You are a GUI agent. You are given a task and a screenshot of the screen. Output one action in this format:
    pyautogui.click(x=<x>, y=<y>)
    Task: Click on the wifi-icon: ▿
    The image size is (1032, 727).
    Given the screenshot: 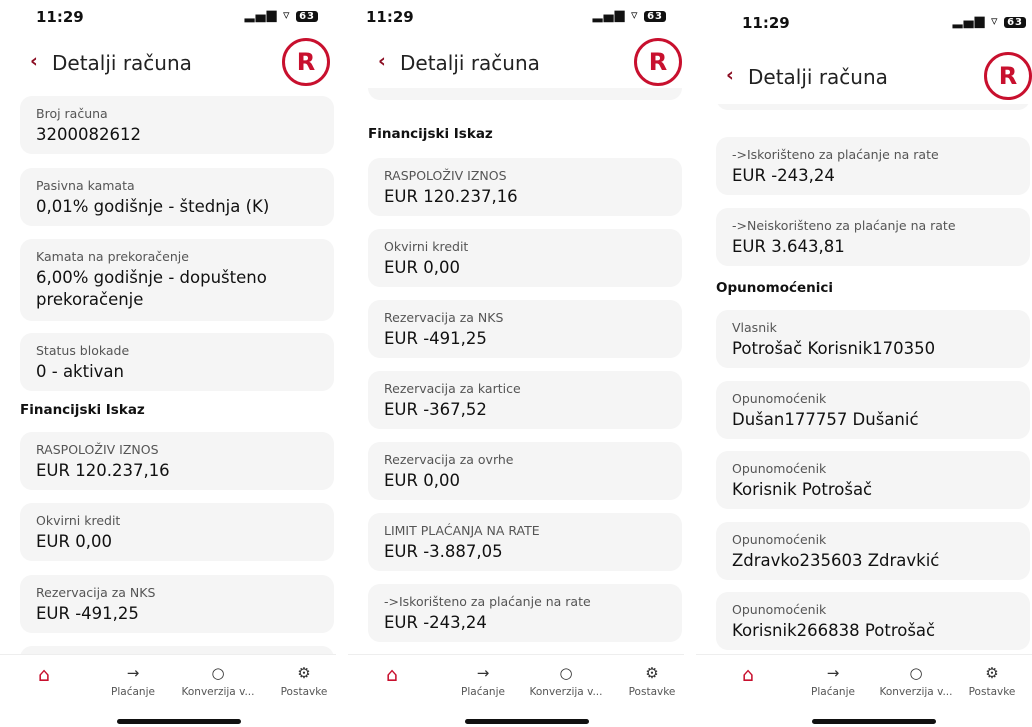 What is the action you would take?
    pyautogui.click(x=287, y=15)
    